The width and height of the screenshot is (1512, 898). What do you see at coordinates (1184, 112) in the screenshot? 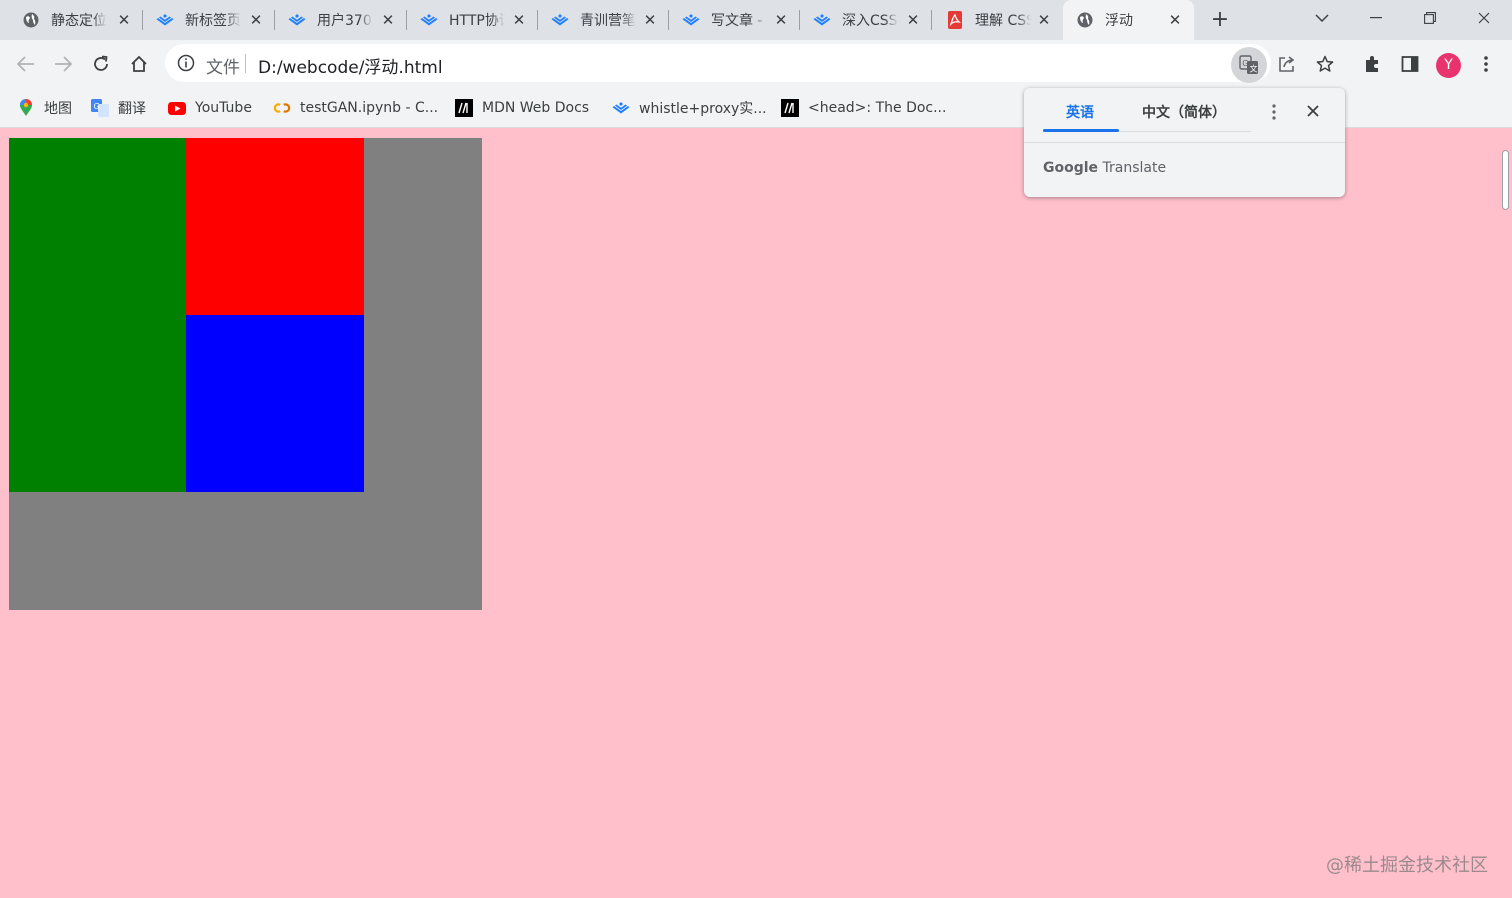
I see `target-language-tab: 中文（简体）` at bounding box center [1184, 112].